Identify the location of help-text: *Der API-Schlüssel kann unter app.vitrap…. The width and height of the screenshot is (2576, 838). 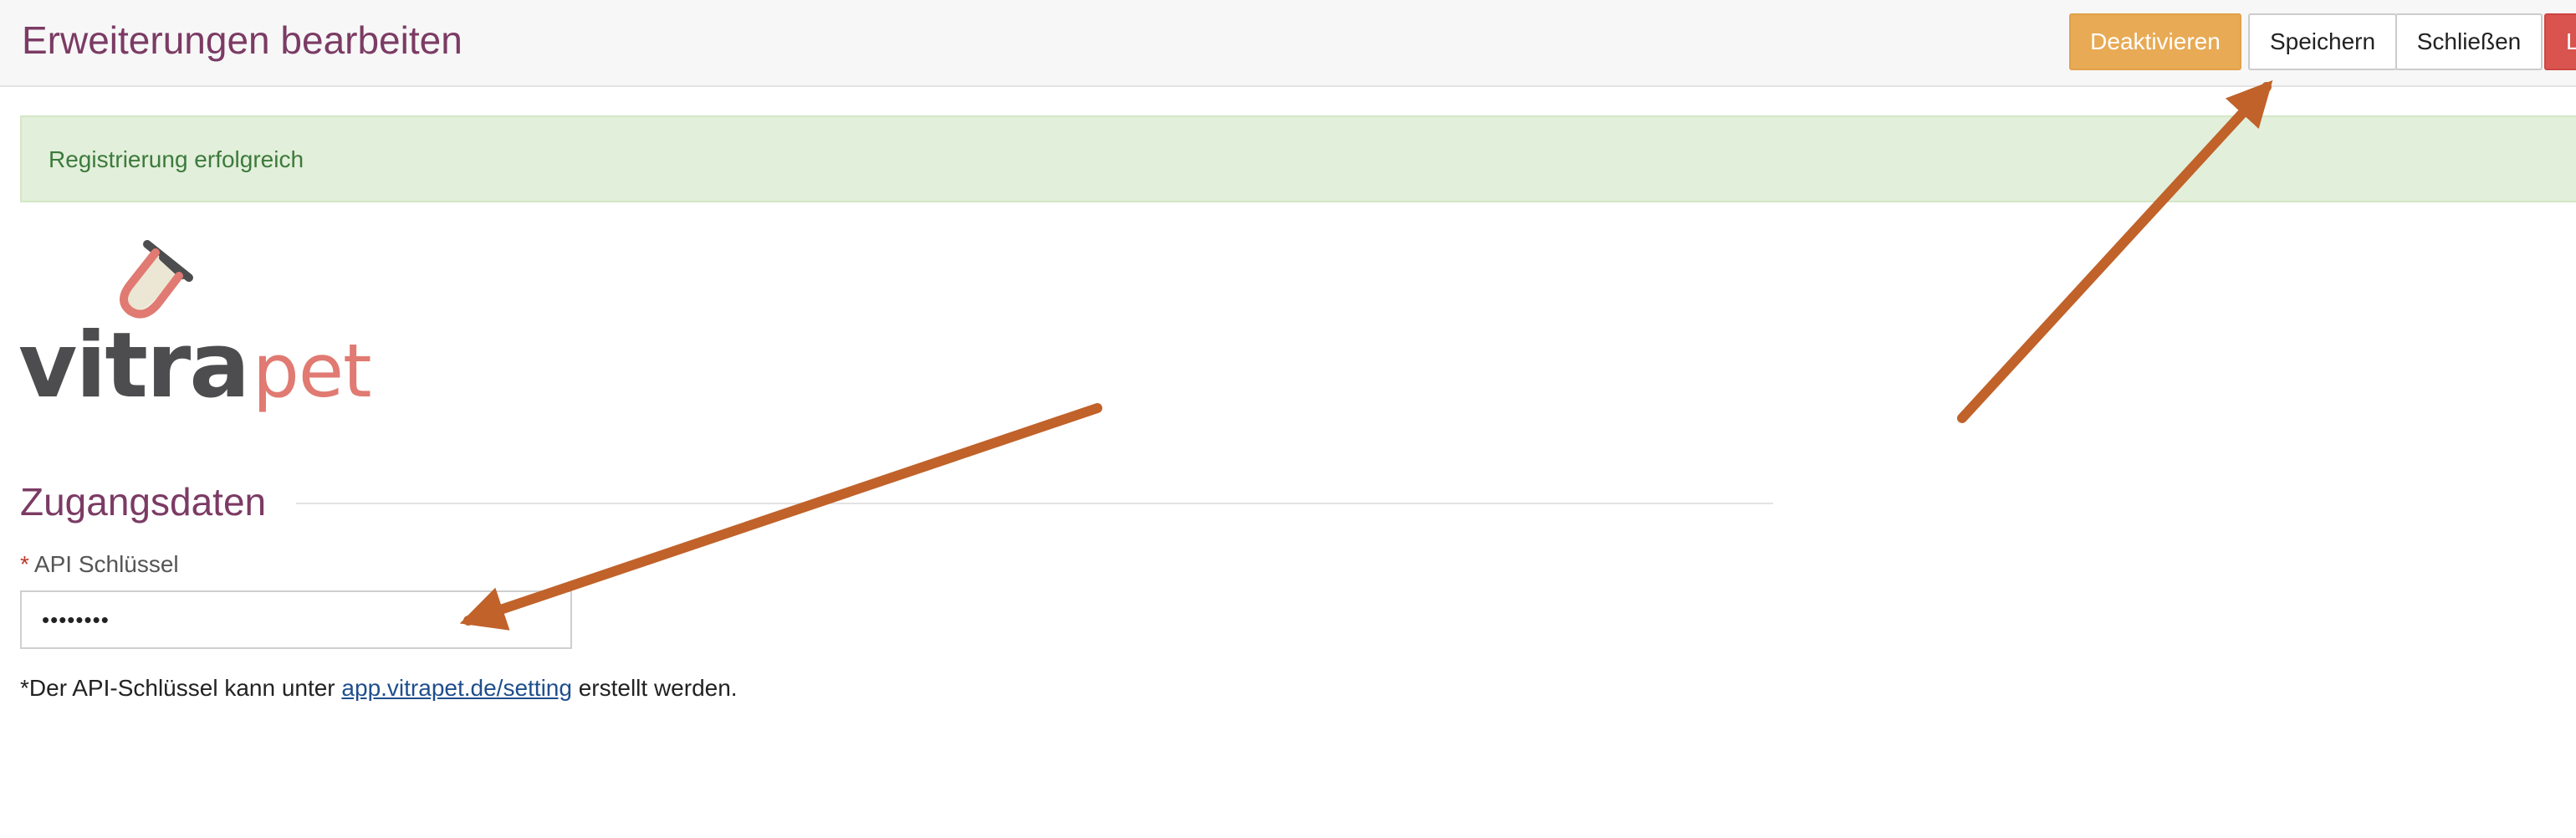
(379, 688).